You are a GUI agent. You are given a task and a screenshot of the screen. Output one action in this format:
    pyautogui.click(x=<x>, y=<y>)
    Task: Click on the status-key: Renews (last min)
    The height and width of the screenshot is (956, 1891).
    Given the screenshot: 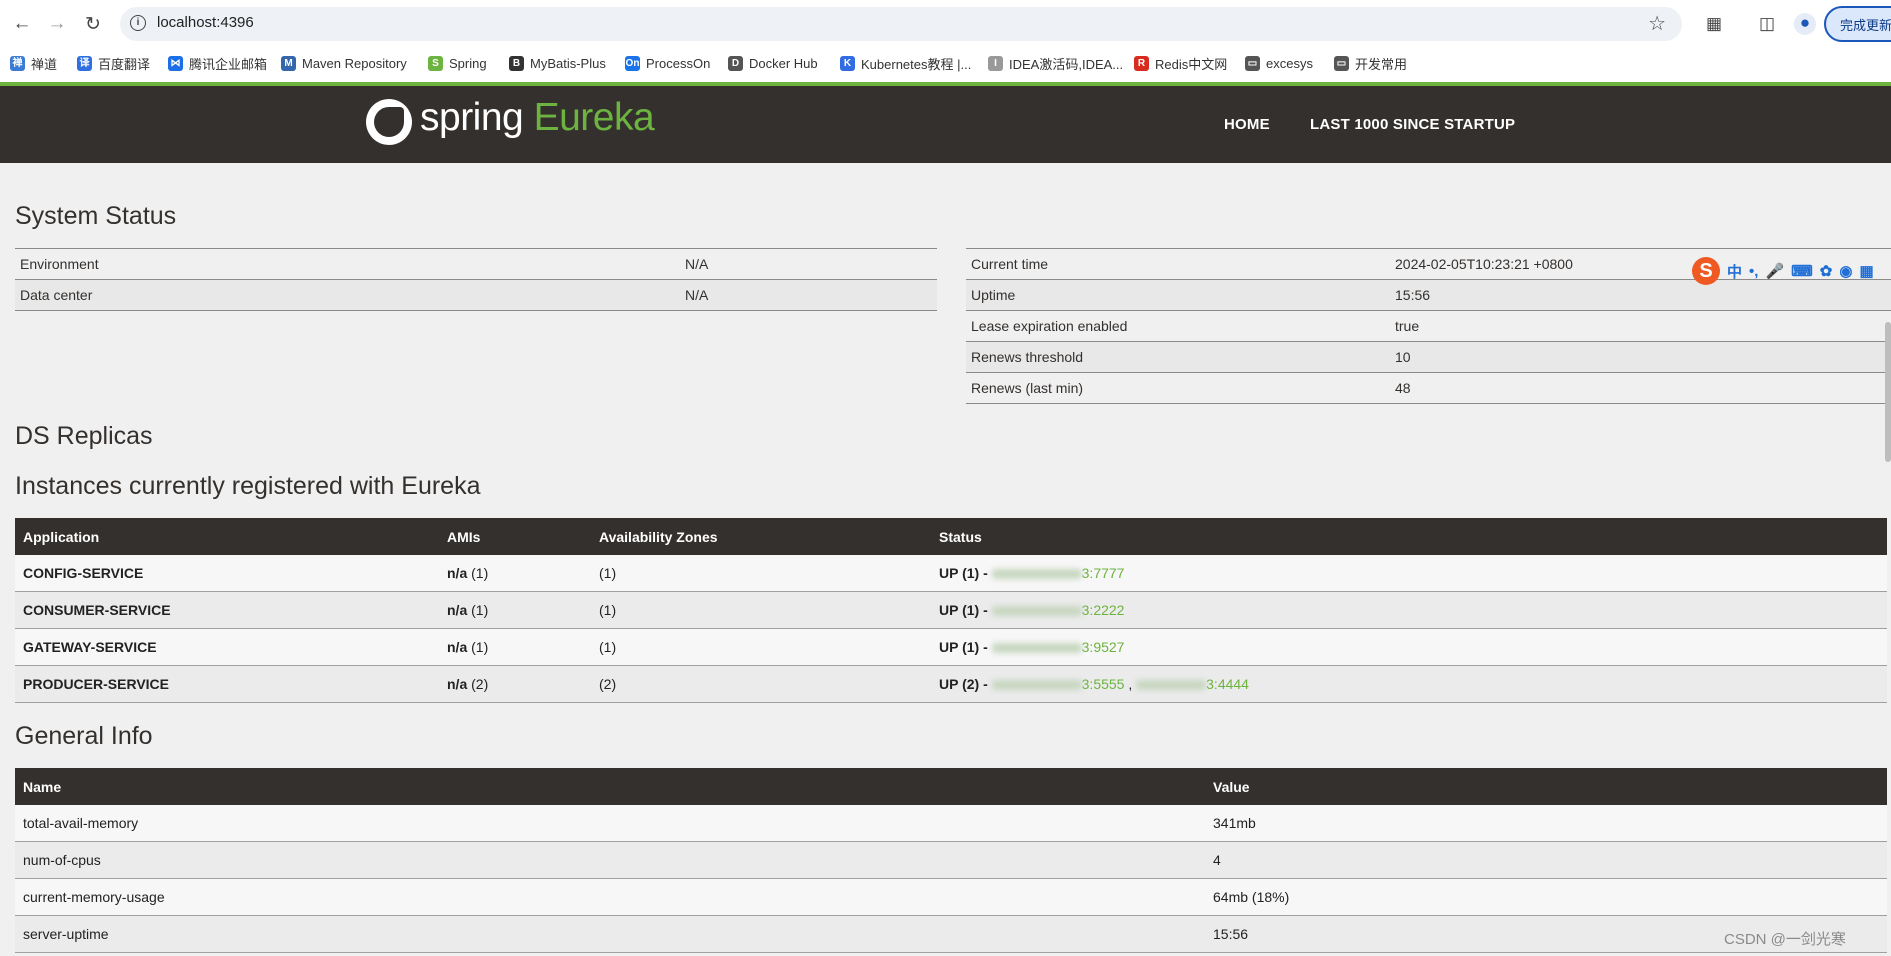 What is the action you would take?
    pyautogui.click(x=1178, y=388)
    